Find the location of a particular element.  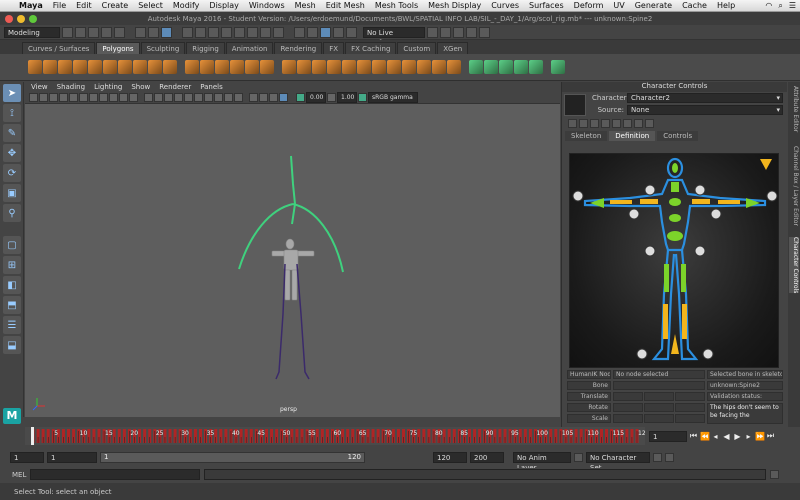

menu-file: File is located at coordinates (59, 5).